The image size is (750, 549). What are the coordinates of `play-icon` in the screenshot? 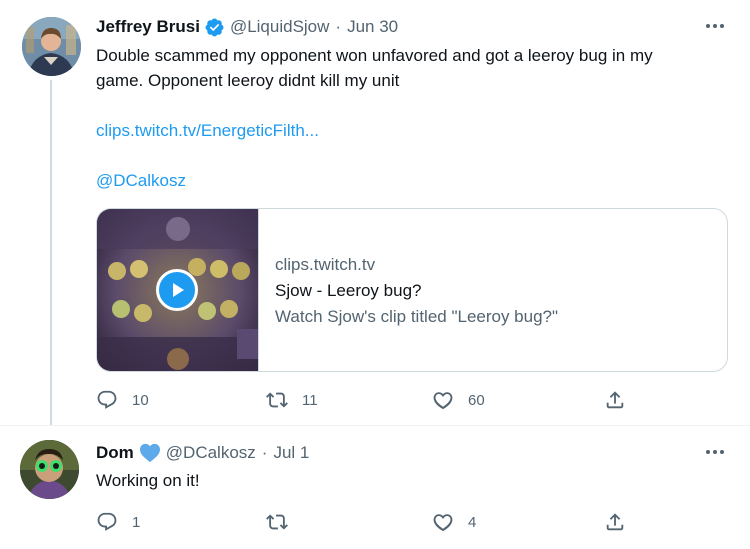 It's located at (177, 290).